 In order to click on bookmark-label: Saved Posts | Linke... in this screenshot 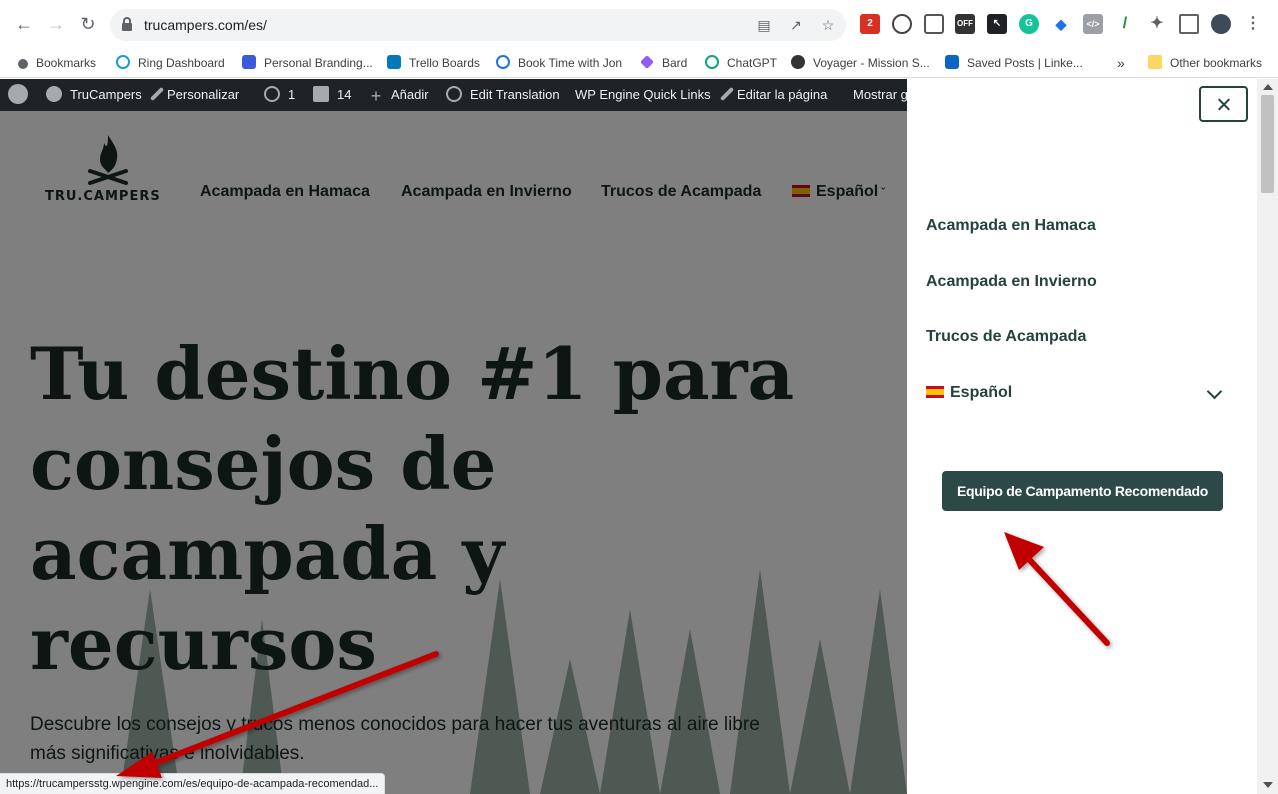, I will do `click(1025, 63)`.